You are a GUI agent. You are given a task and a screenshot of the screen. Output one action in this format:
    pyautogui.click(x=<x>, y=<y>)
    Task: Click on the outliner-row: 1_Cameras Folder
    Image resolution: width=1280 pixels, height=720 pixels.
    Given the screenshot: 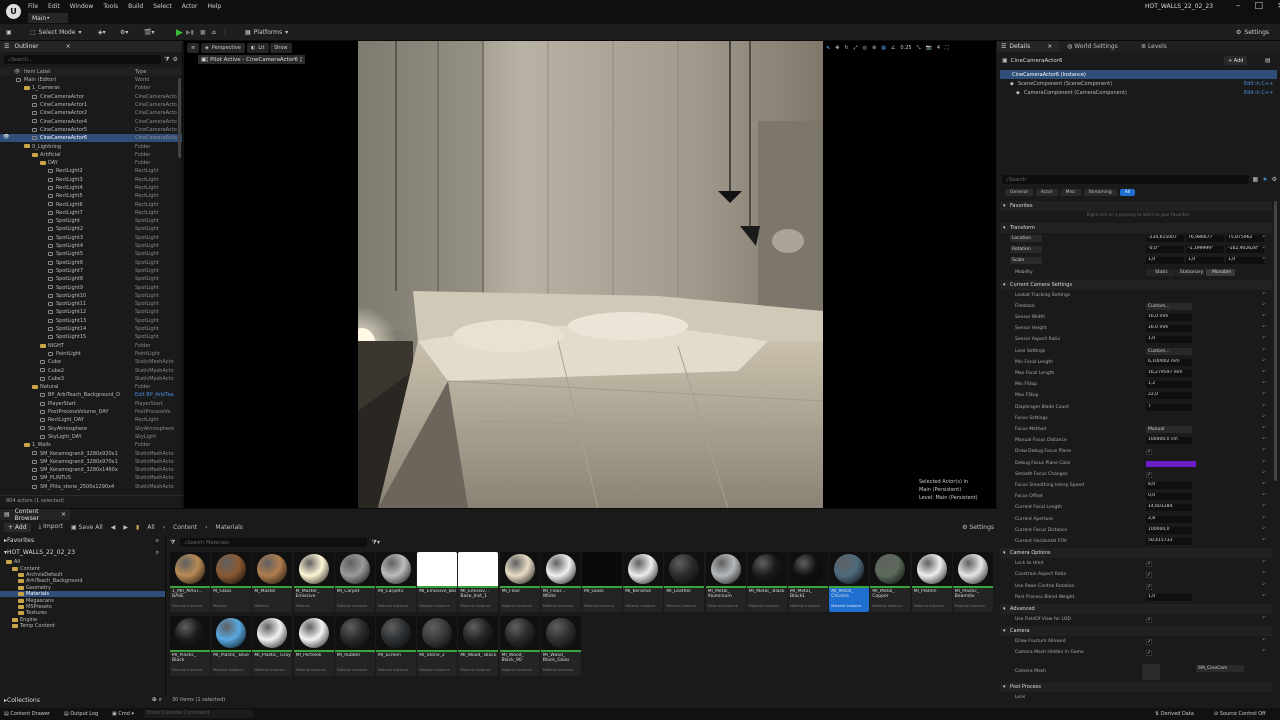 What is the action you would take?
    pyautogui.click(x=91, y=88)
    